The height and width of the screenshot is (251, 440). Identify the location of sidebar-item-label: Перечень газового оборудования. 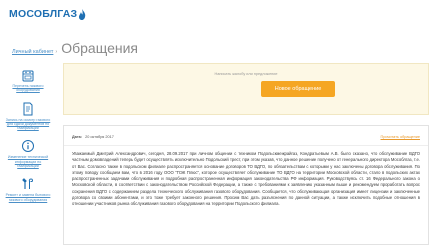
(28, 88).